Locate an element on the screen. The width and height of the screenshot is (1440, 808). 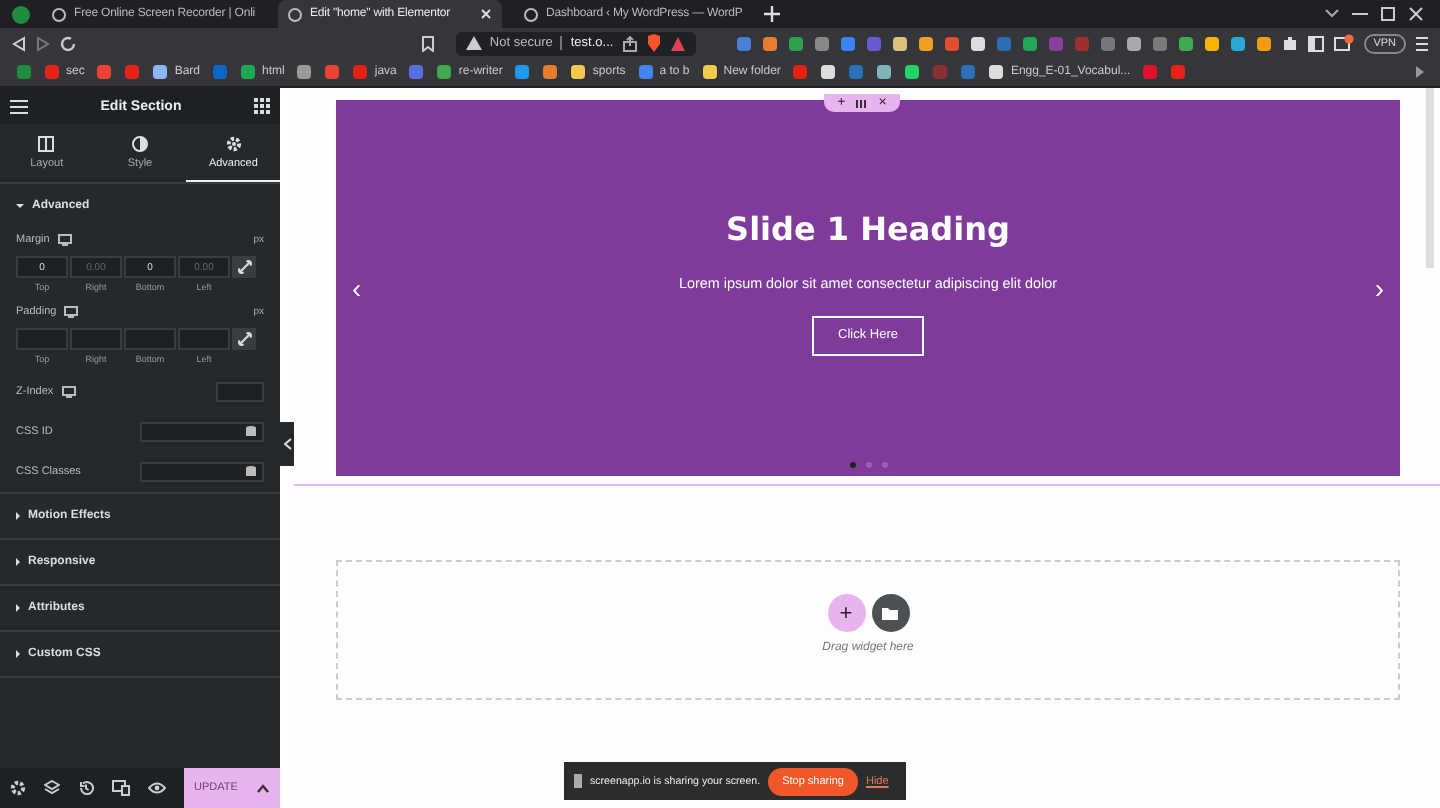
back-icon is located at coordinates (19, 43).